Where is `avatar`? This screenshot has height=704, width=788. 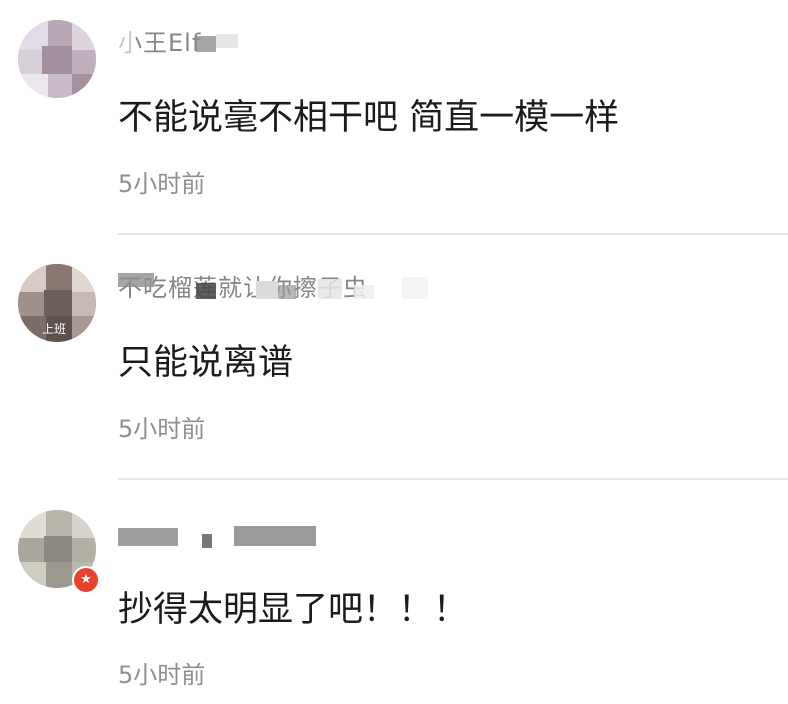 avatar is located at coordinates (57, 59).